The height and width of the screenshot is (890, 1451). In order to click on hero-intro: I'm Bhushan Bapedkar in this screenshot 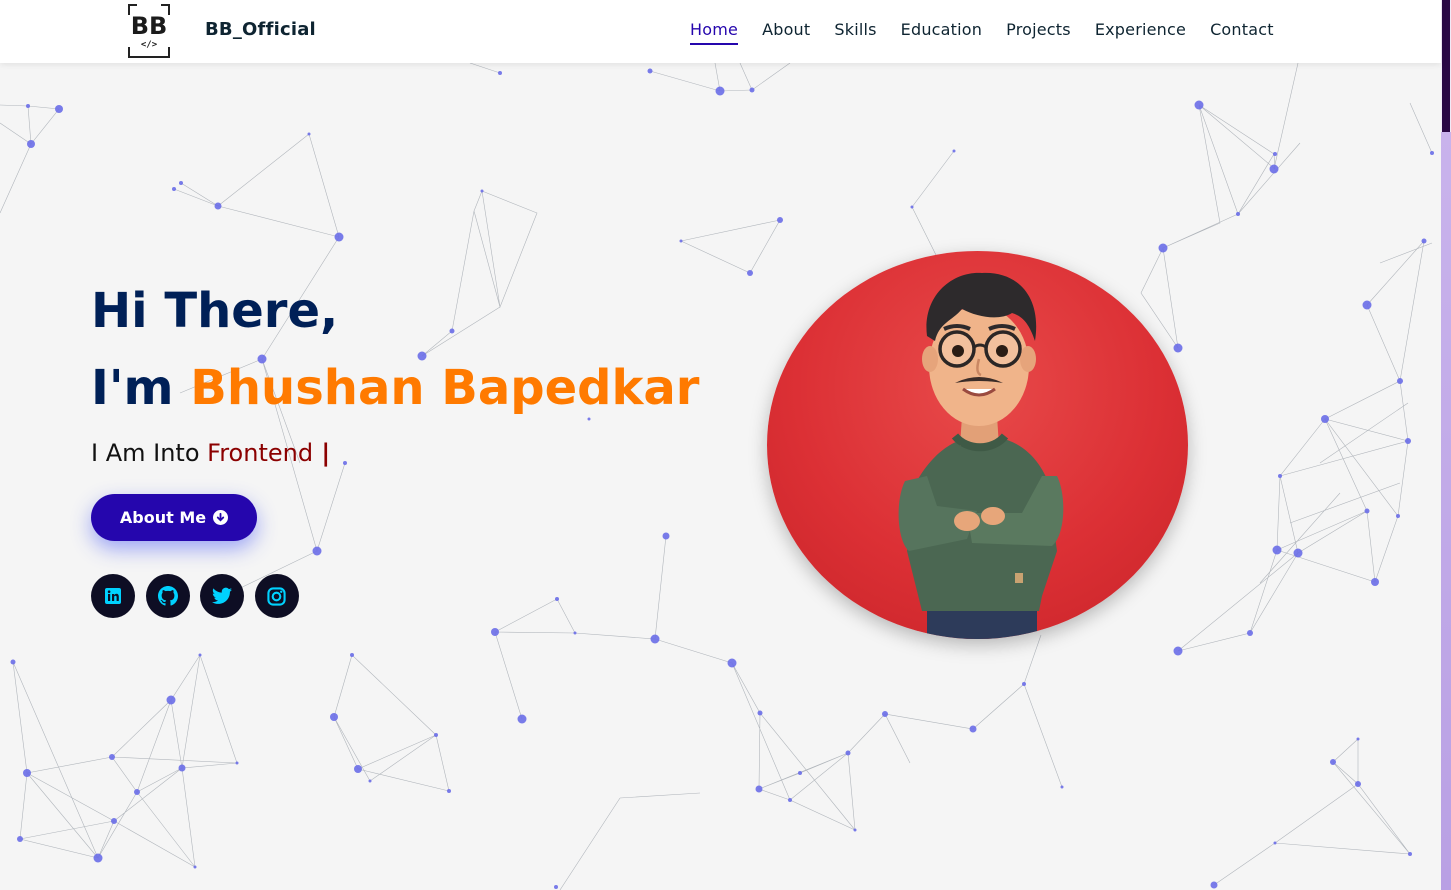, I will do `click(395, 388)`.